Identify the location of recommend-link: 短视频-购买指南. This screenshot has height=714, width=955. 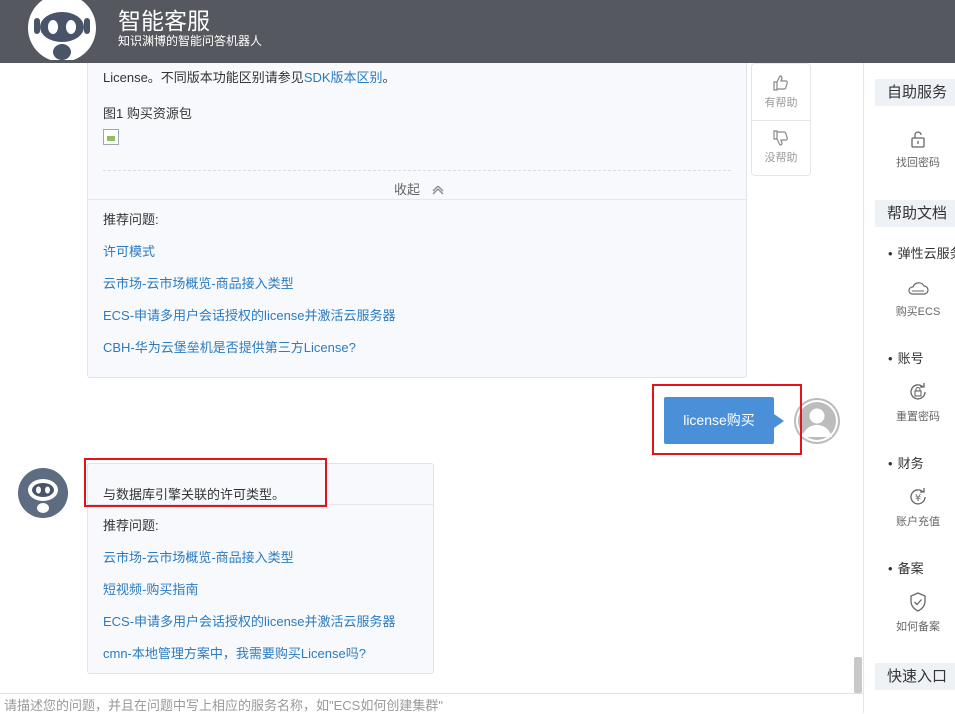
(150, 588).